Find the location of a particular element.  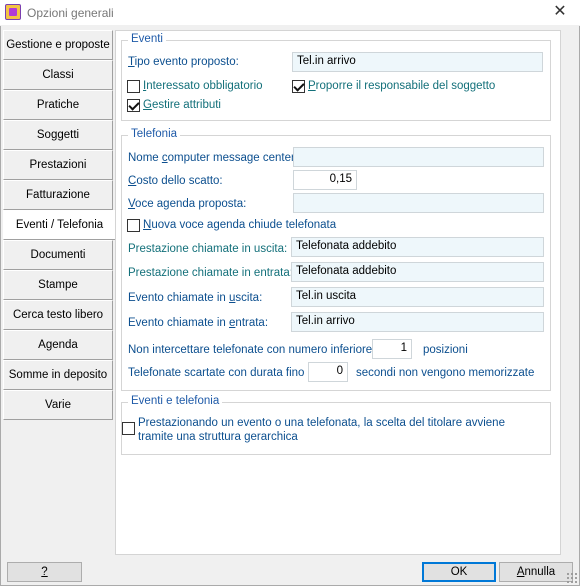

eventi-group-title: Eventi is located at coordinates (147, 39).